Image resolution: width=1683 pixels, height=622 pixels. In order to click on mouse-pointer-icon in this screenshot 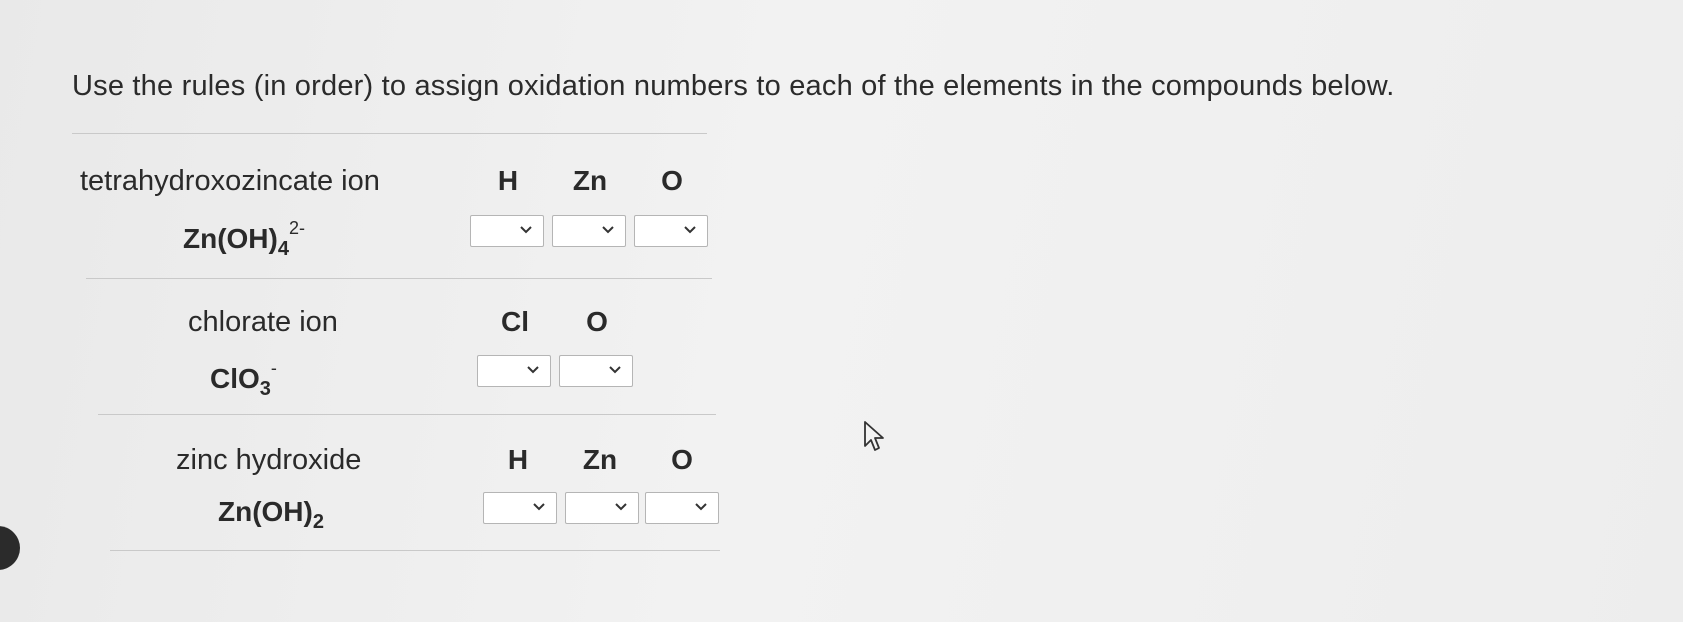, I will do `click(874, 436)`.